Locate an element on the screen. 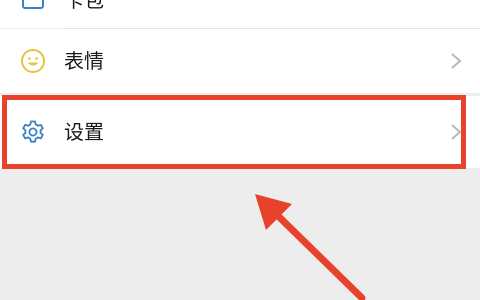  menu-item-label: 卡包 is located at coordinates (84, 6).